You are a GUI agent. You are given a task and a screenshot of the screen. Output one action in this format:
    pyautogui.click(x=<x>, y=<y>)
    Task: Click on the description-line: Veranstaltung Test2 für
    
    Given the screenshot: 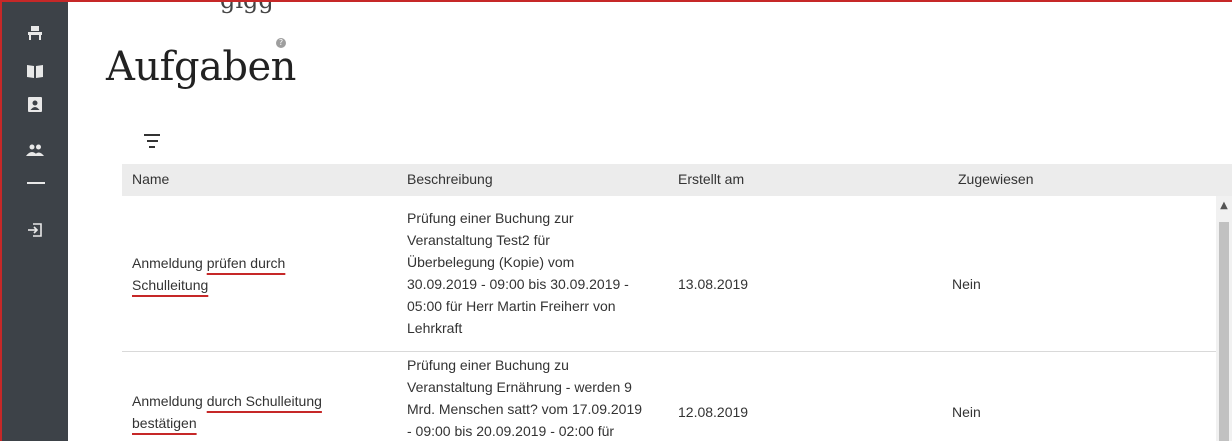 What is the action you would take?
    pyautogui.click(x=478, y=240)
    